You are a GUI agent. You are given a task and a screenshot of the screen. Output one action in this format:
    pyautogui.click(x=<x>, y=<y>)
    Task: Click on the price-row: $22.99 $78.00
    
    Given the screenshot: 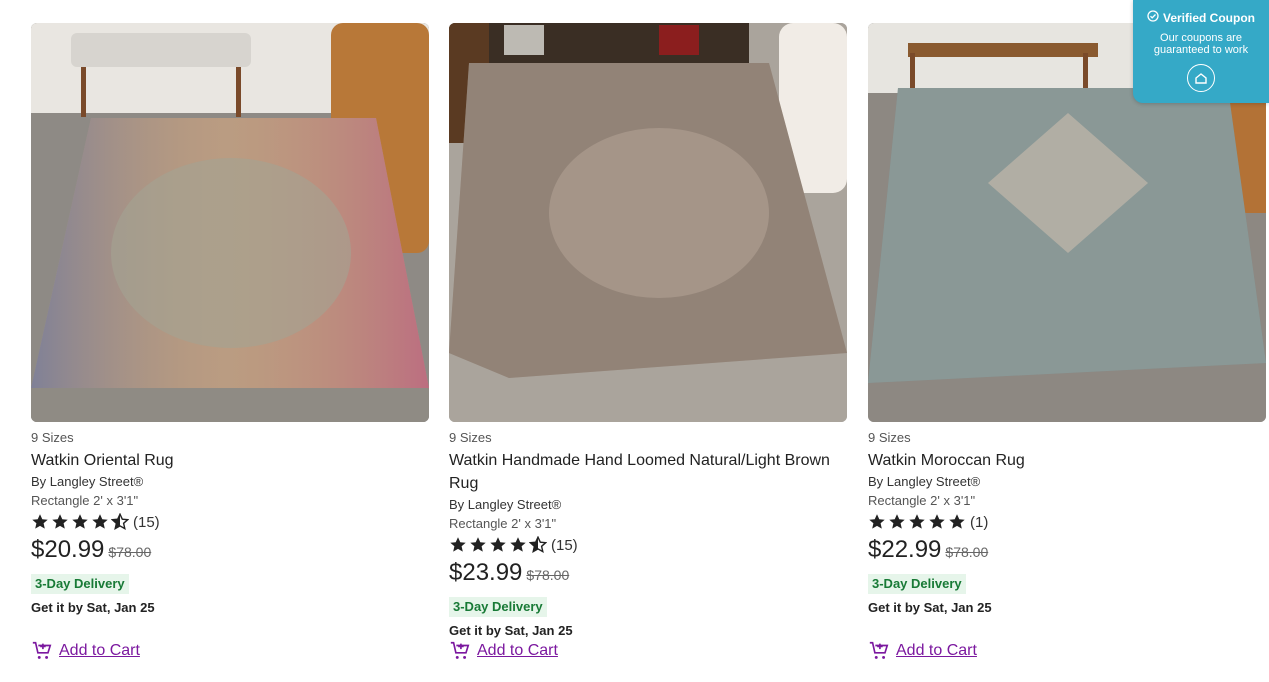 What is the action you would take?
    pyautogui.click(x=1067, y=553)
    